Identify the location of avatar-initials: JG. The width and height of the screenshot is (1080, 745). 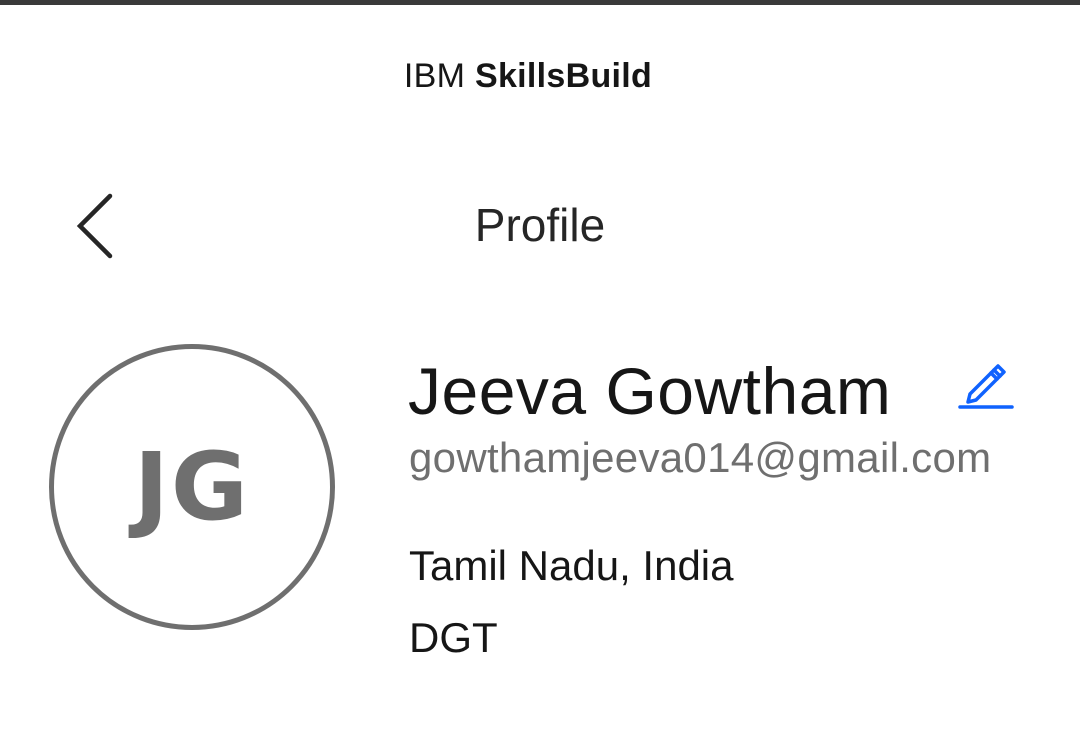
(192, 487).